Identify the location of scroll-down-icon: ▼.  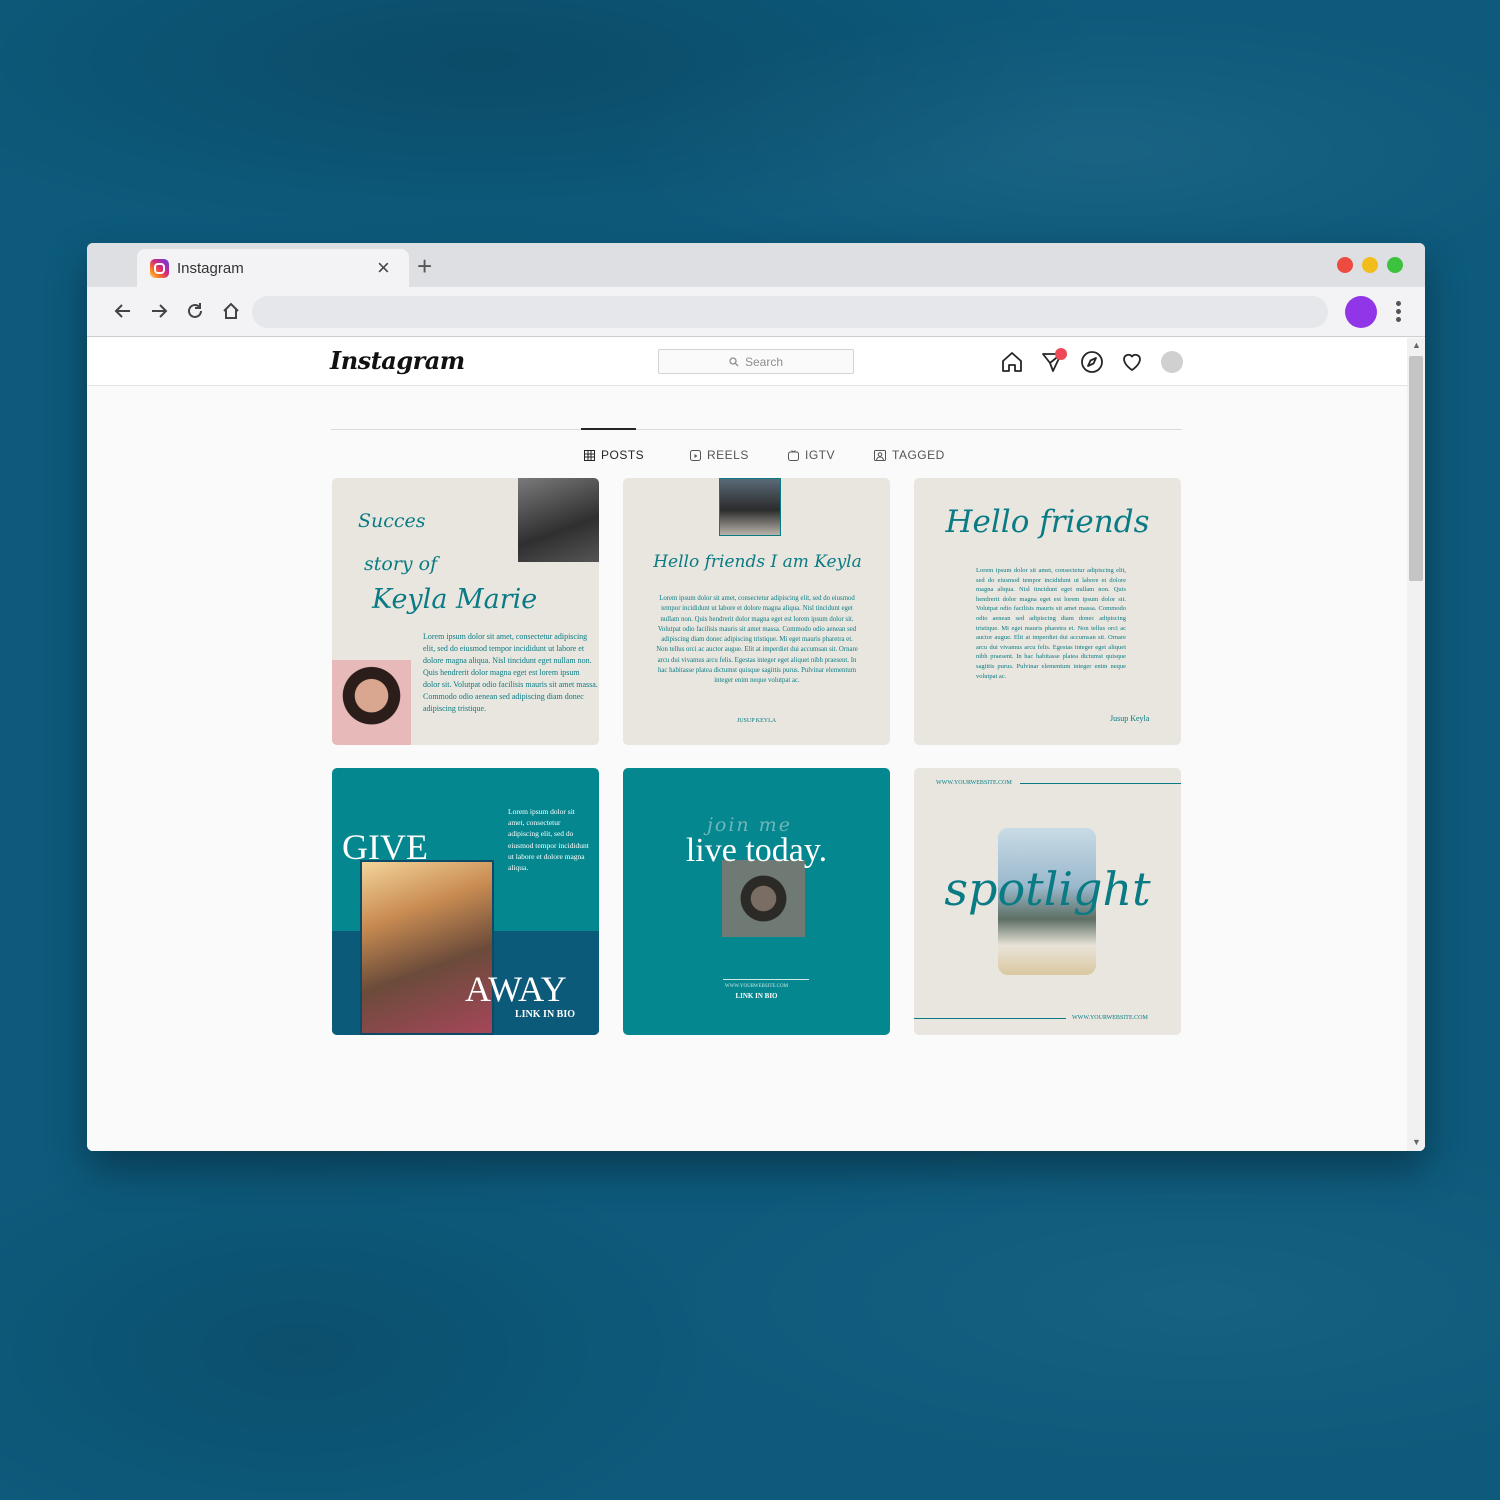
(1416, 1142).